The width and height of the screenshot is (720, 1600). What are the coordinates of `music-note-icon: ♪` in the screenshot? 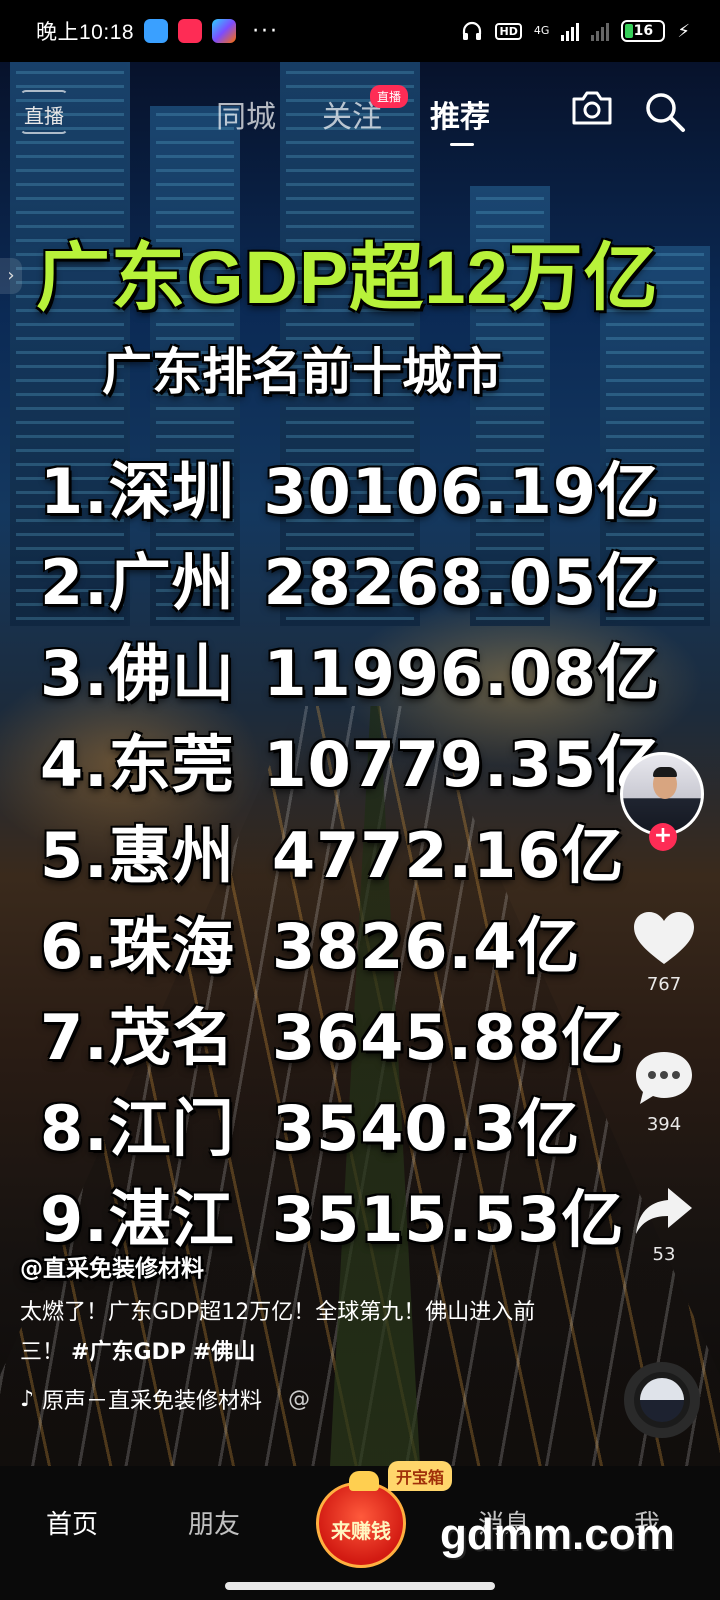 It's located at (27, 1399).